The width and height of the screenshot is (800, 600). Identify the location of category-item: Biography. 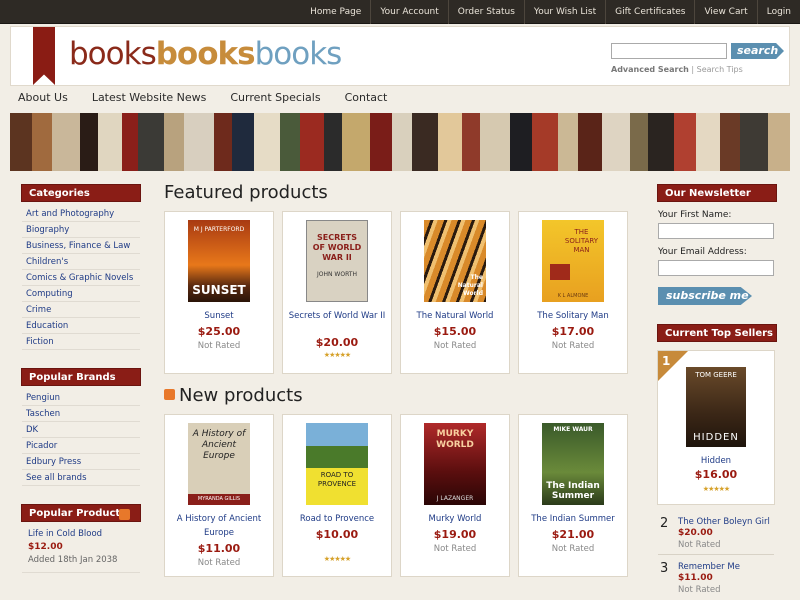
(81, 230).